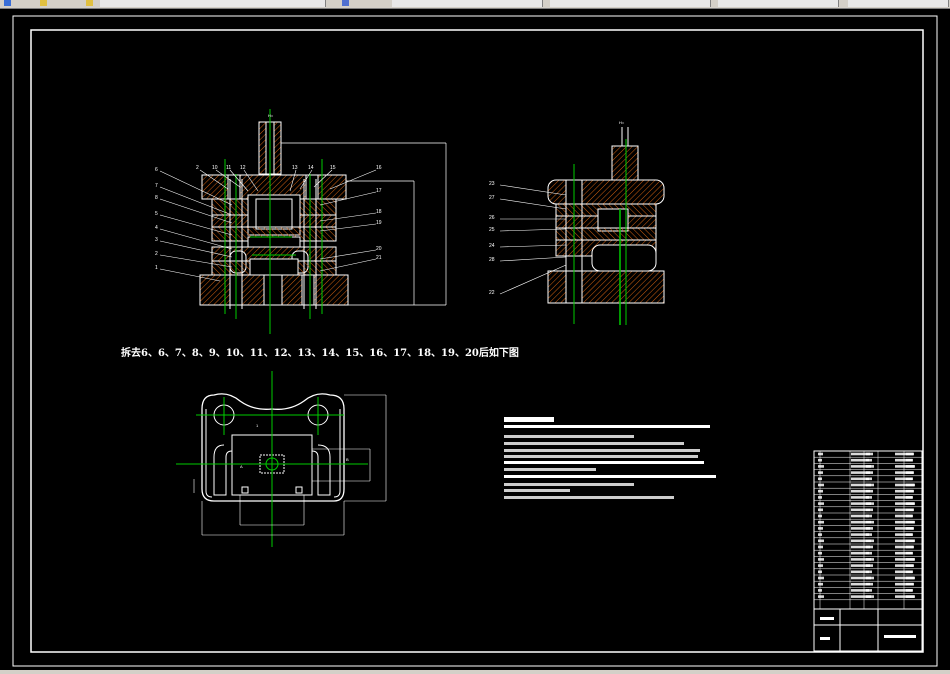 This screenshot has width=950, height=674. I want to click on svg-text: A, so click(241, 466).